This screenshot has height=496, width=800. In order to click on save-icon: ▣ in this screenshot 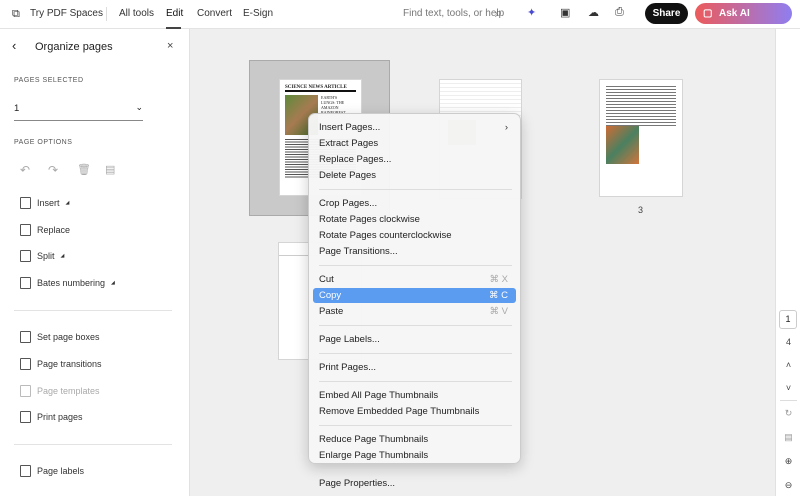, I will do `click(565, 12)`.